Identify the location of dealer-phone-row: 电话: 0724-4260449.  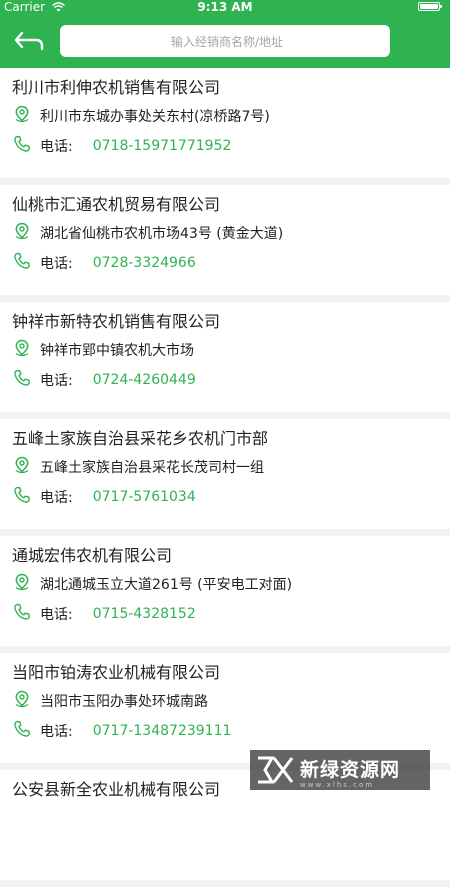
(104, 380).